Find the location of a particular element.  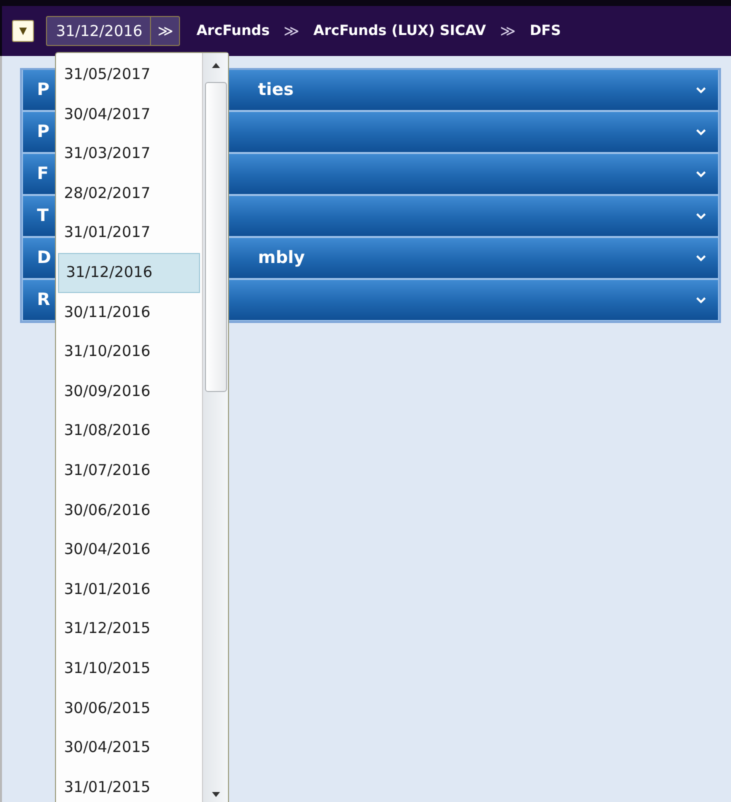

scroll-down-icon is located at coordinates (216, 794).